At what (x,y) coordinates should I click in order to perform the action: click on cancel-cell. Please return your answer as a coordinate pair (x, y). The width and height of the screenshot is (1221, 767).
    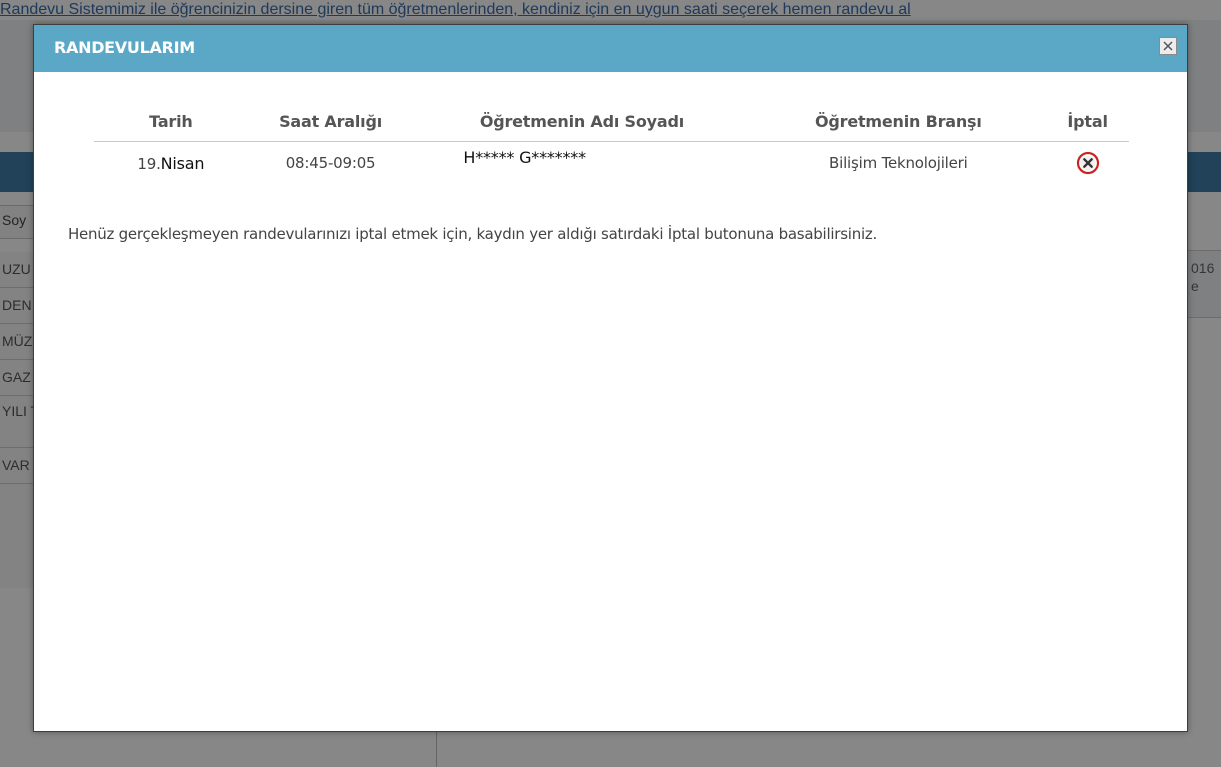
    Looking at the image, I should click on (1087, 163).